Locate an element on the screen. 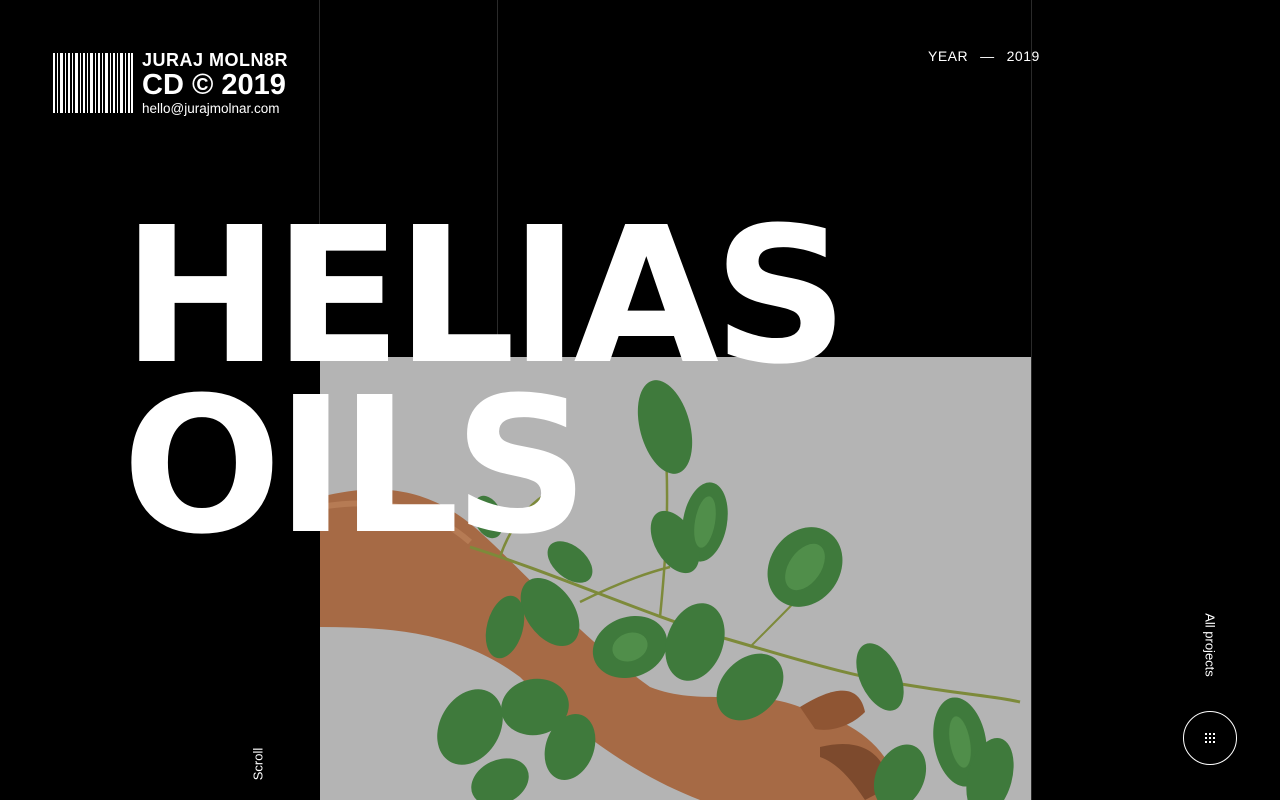  grid-dots-icon is located at coordinates (1210, 738).